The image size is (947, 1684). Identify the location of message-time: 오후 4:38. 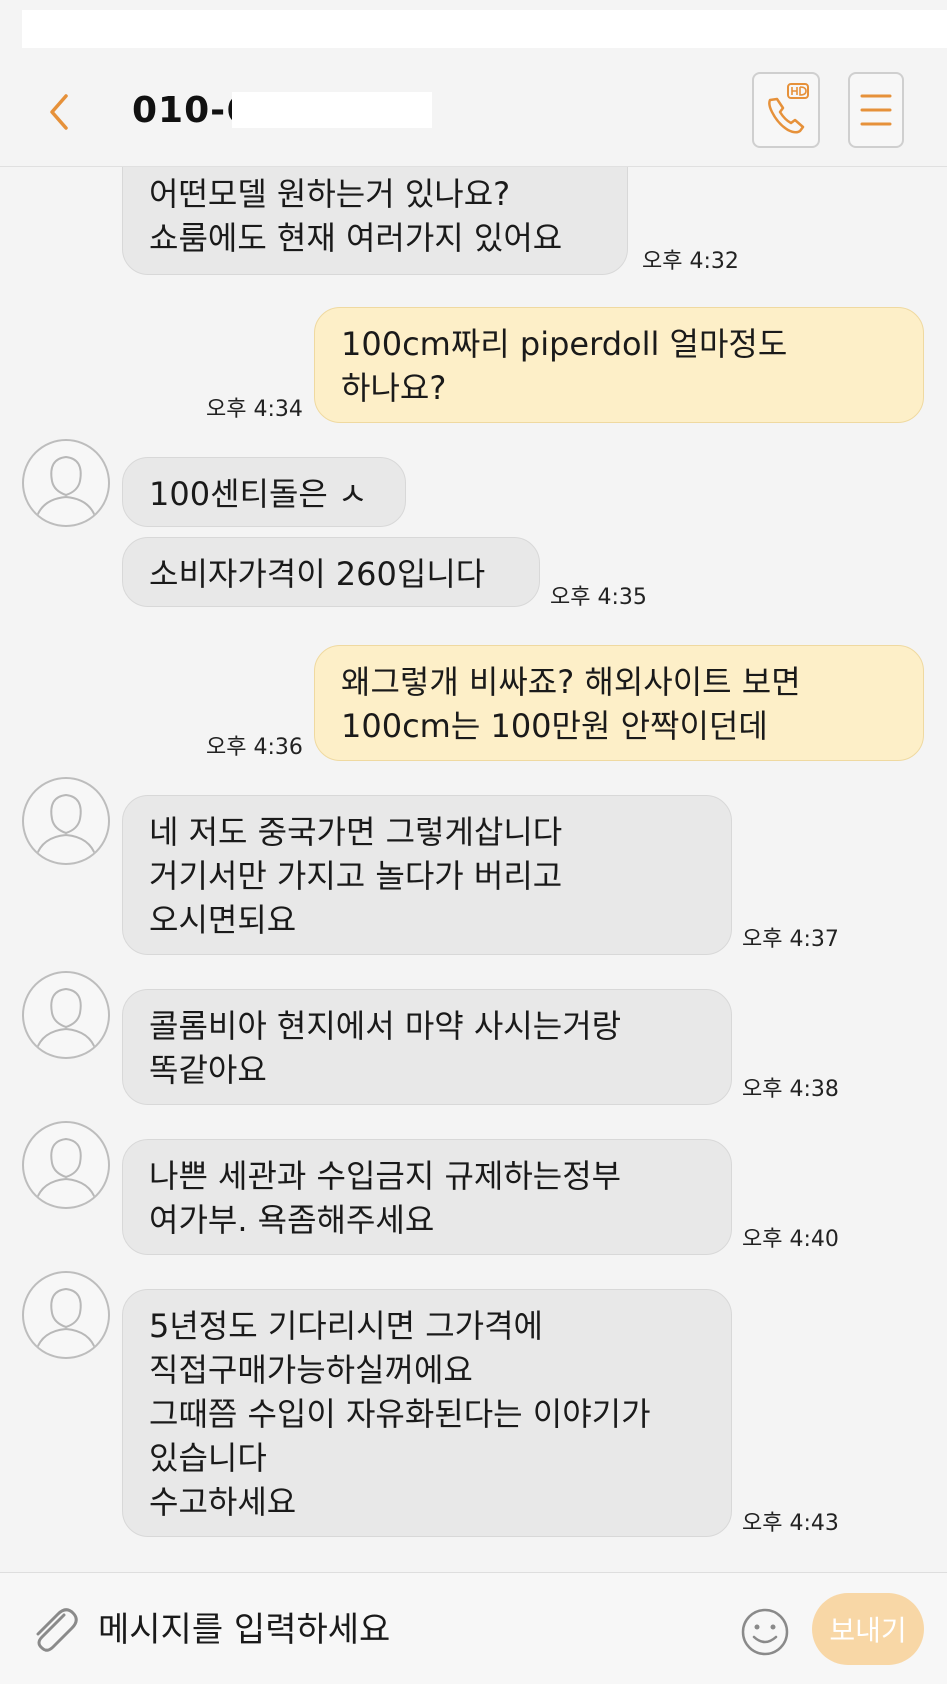
(790, 1089).